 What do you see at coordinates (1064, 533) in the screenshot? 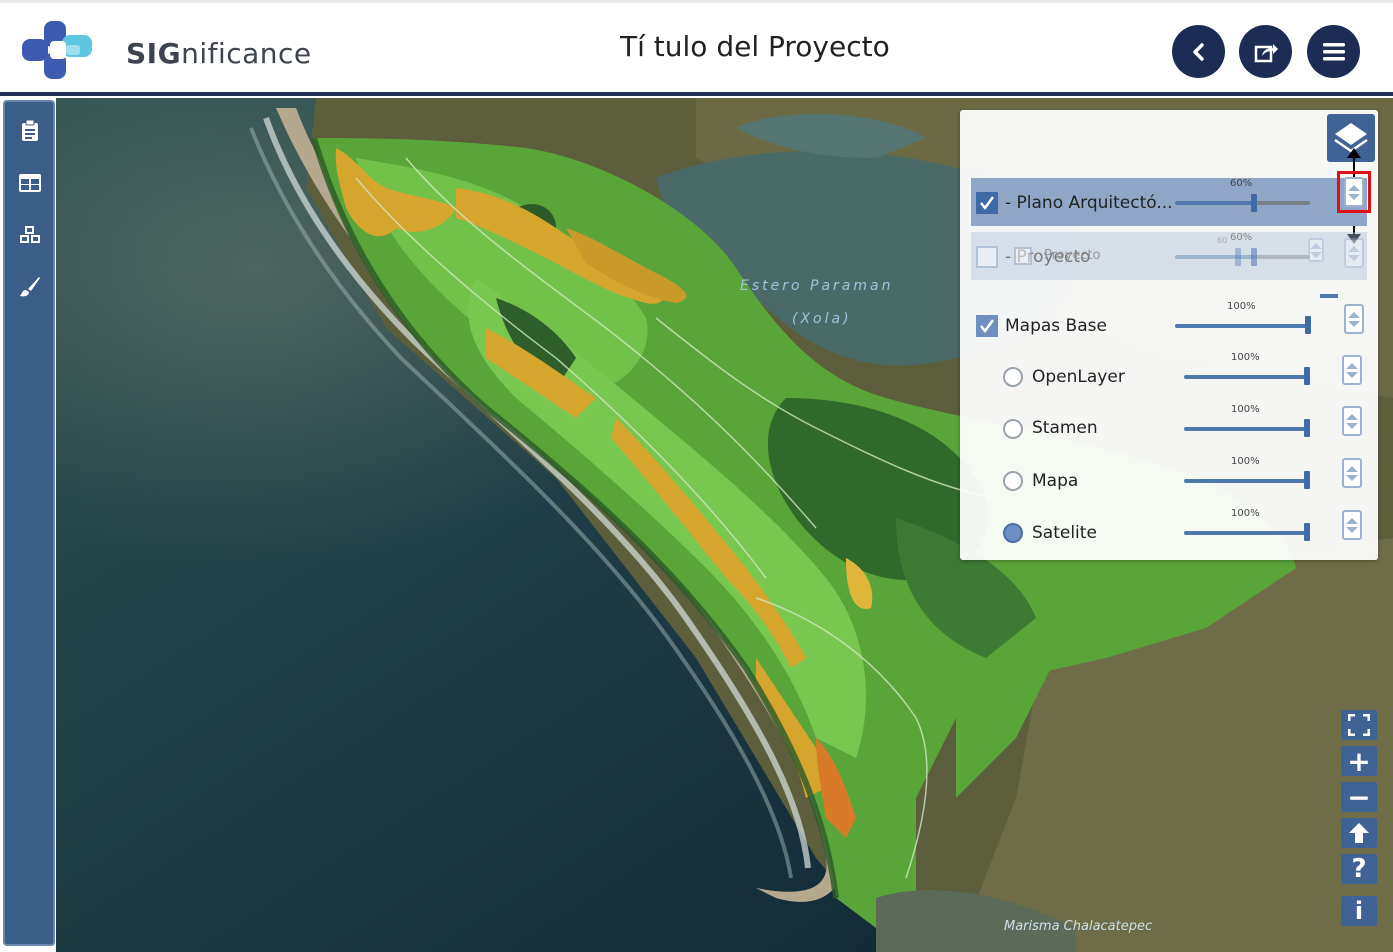
I see `basemap-name-satelite: Satelite` at bounding box center [1064, 533].